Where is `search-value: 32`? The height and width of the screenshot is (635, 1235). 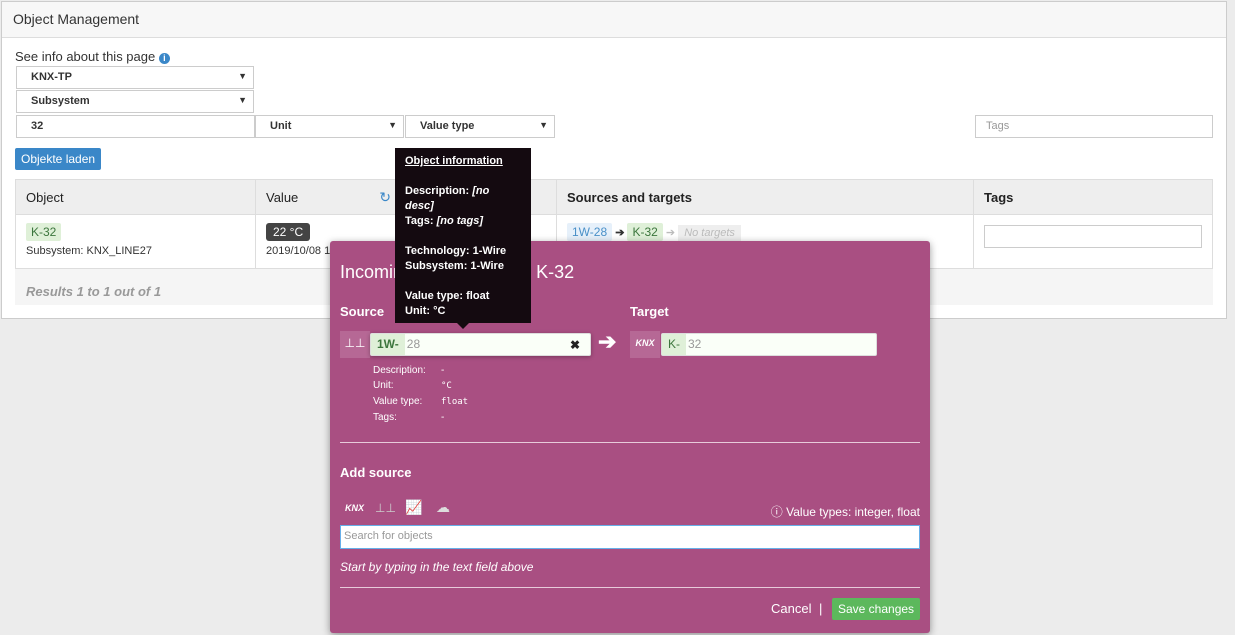
search-value: 32 is located at coordinates (37, 126).